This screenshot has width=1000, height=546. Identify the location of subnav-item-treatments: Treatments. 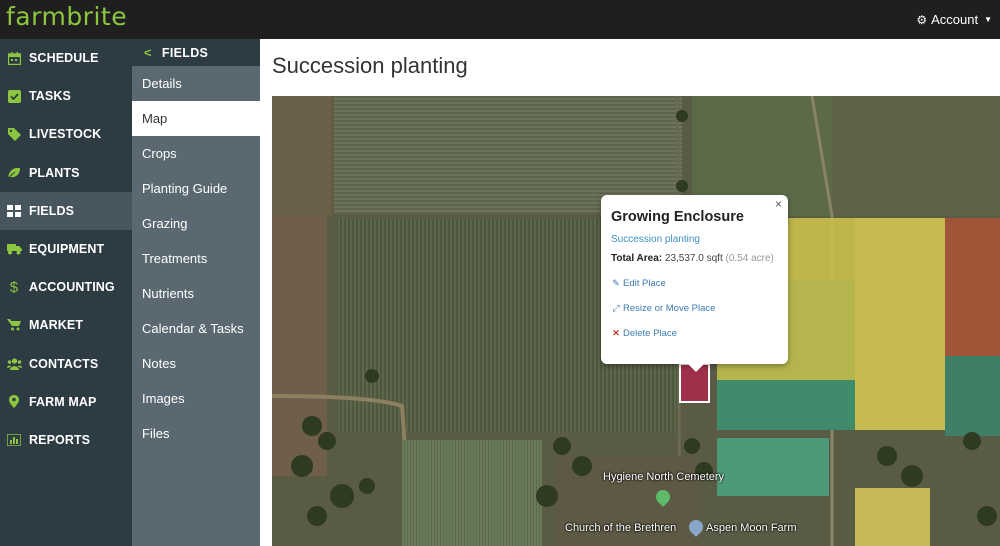
(196, 258).